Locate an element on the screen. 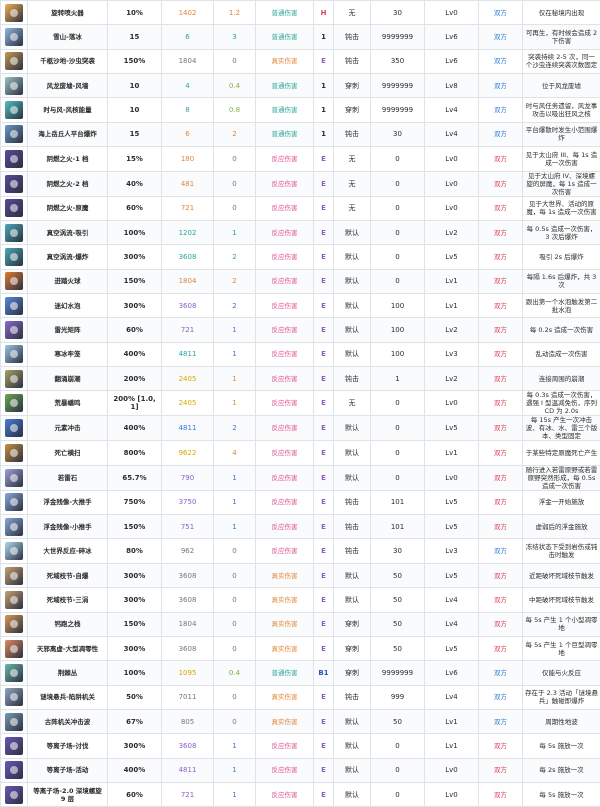 The width and height of the screenshot is (600, 807). row-name: 荒暴蟠鸣 is located at coordinates (68, 403).